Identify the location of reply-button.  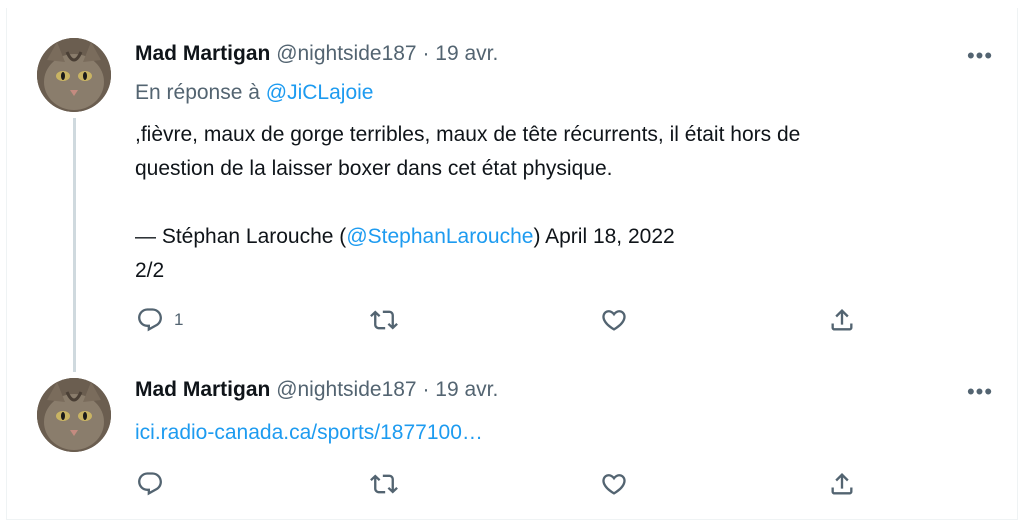
(150, 484).